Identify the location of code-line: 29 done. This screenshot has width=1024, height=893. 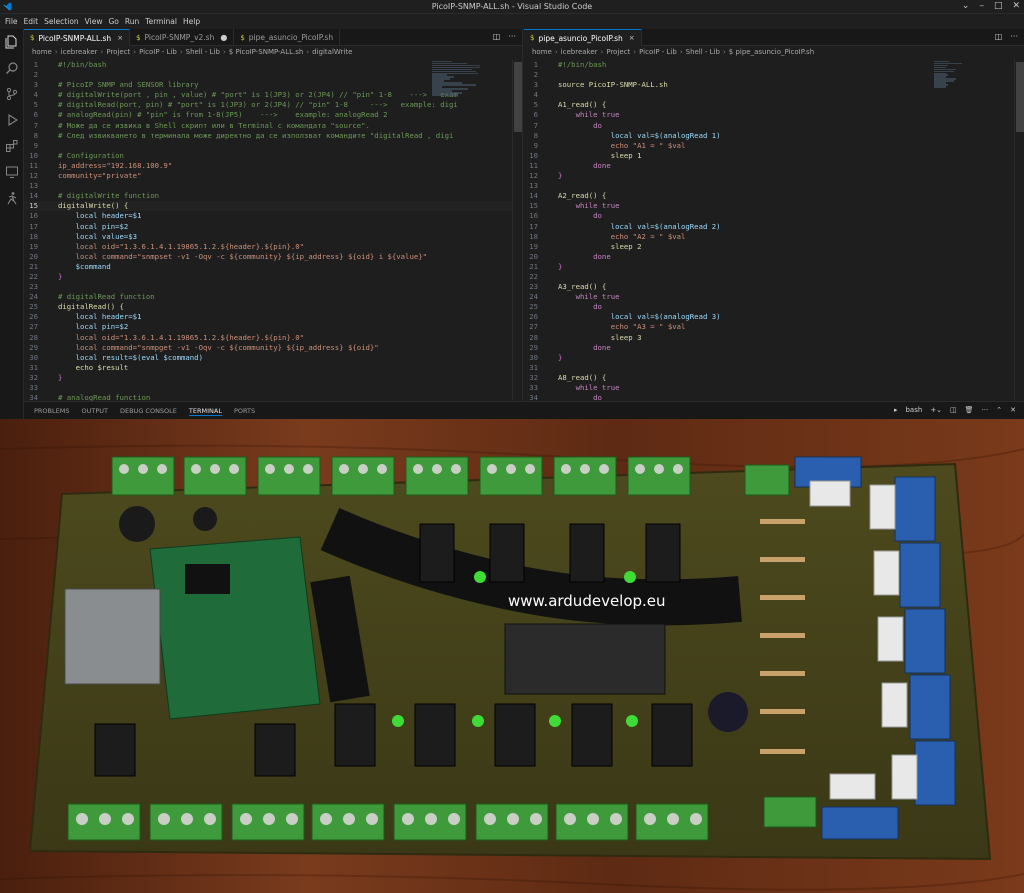
(774, 348).